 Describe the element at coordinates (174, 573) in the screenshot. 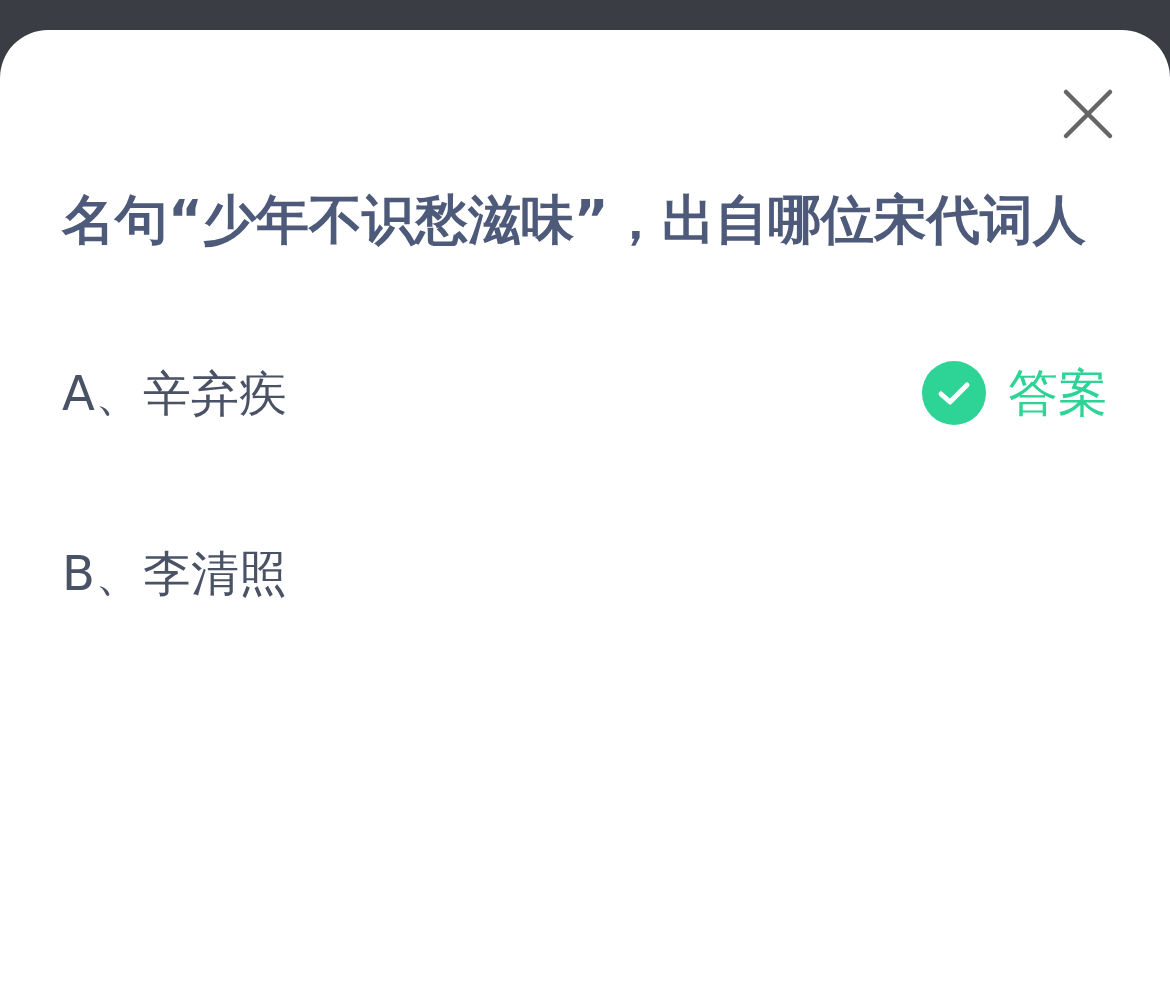

I see `option-text: B、李清照` at that location.